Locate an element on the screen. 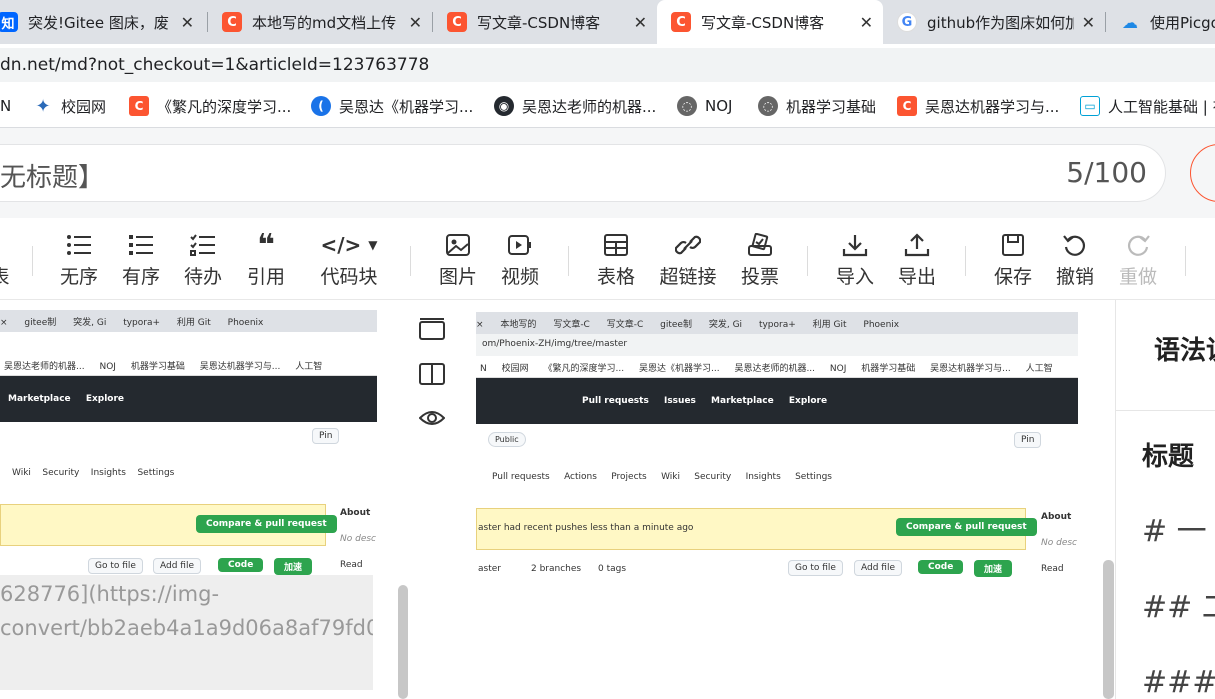 The width and height of the screenshot is (1215, 699). article-title-input: 无标题】 5/100 is located at coordinates (583, 173).